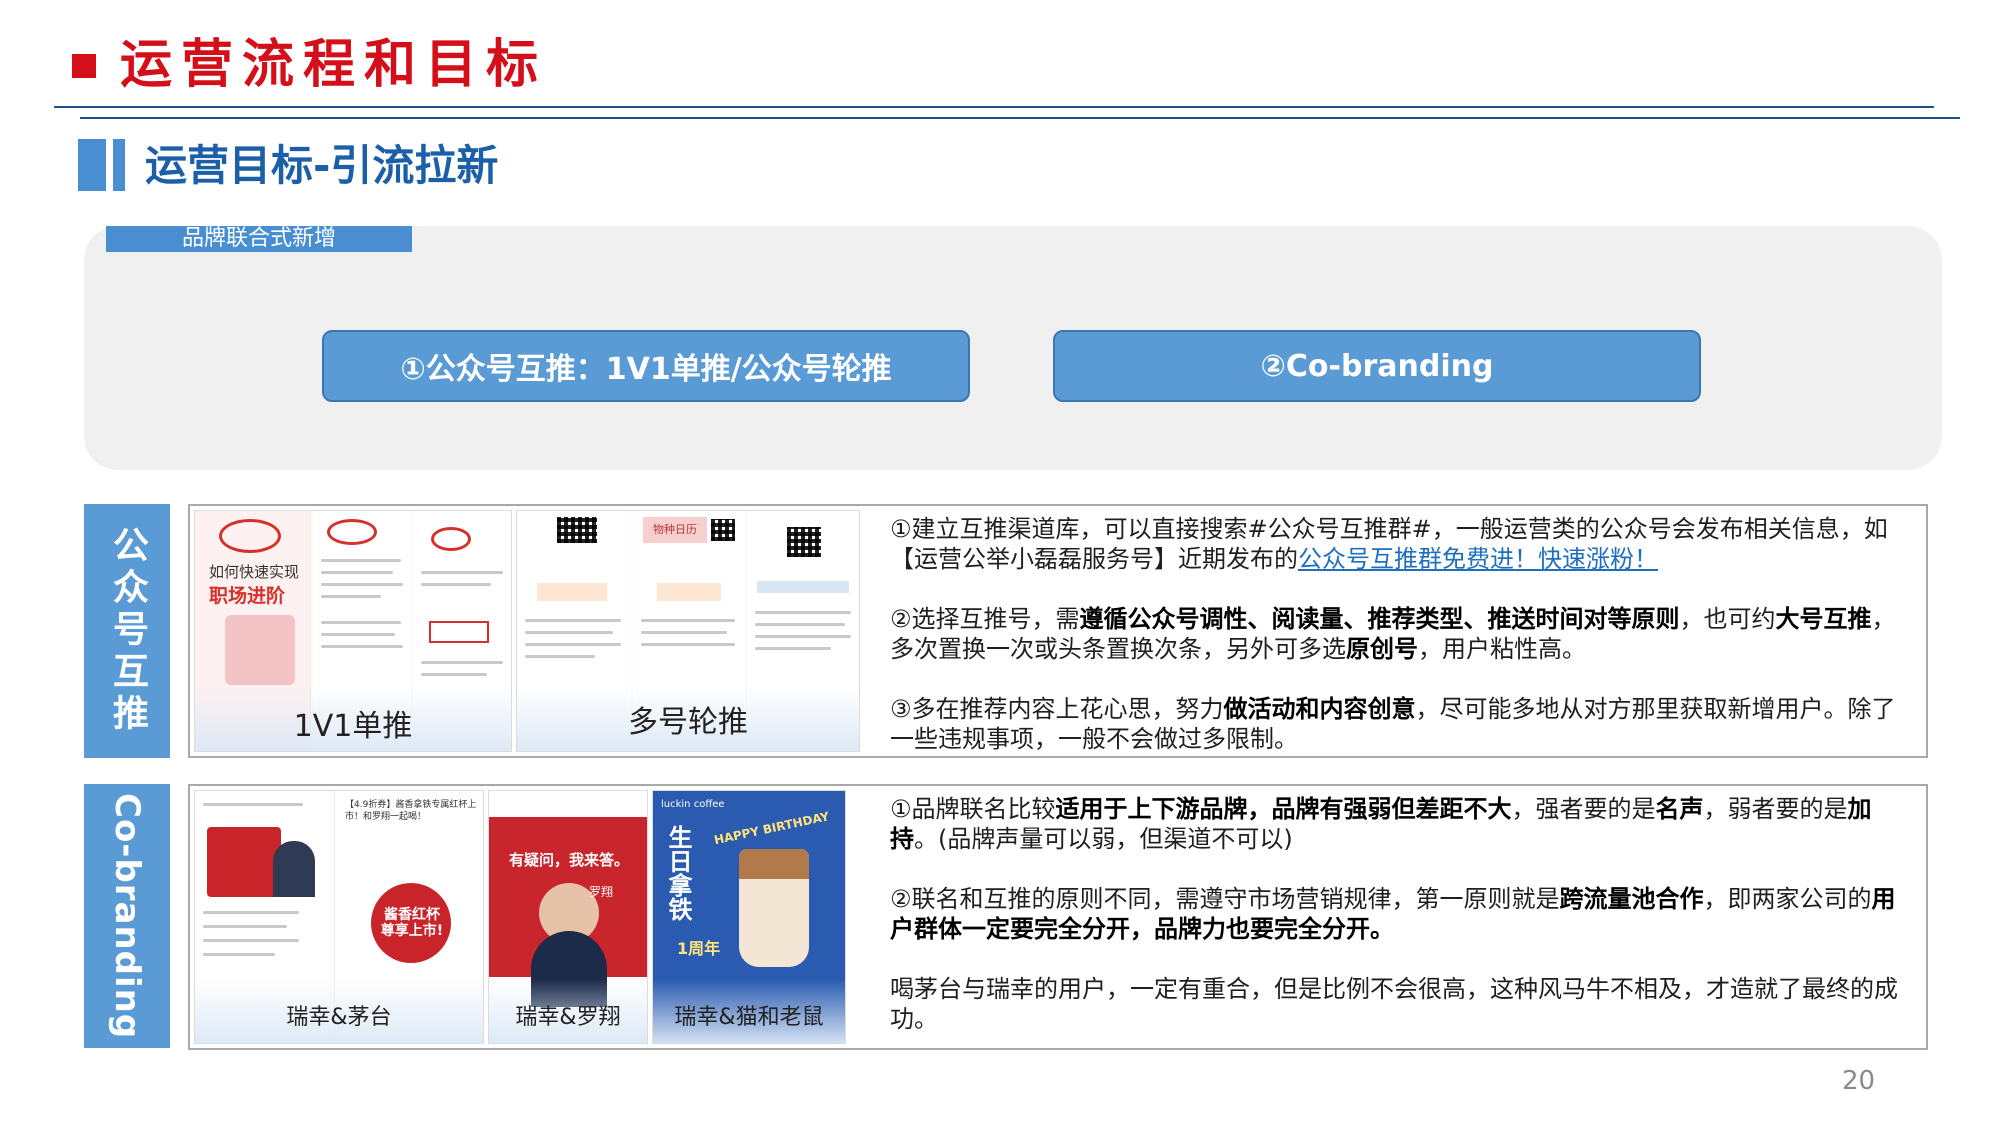 This screenshot has height=1122, width=2008. Describe the element at coordinates (127, 916) in the screenshot. I see `section-label-co-branding: Co-branding` at that location.